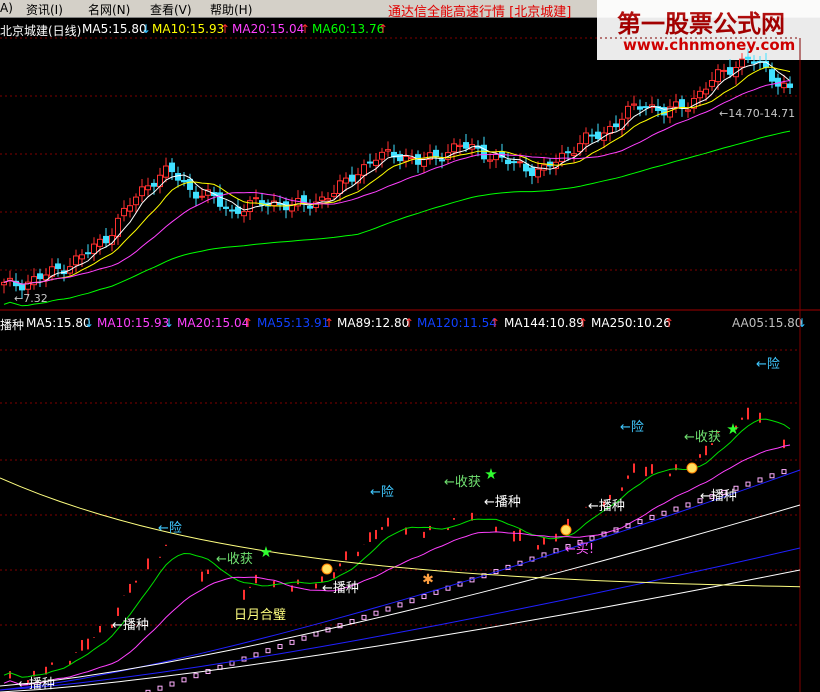 This screenshot has height=692, width=820. Describe the element at coordinates (580, 549) in the screenshot. I see `buy-label: ←买!` at that location.